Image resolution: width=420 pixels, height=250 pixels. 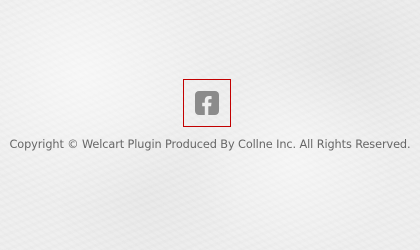 I want to click on social-links, so click(x=207, y=103).